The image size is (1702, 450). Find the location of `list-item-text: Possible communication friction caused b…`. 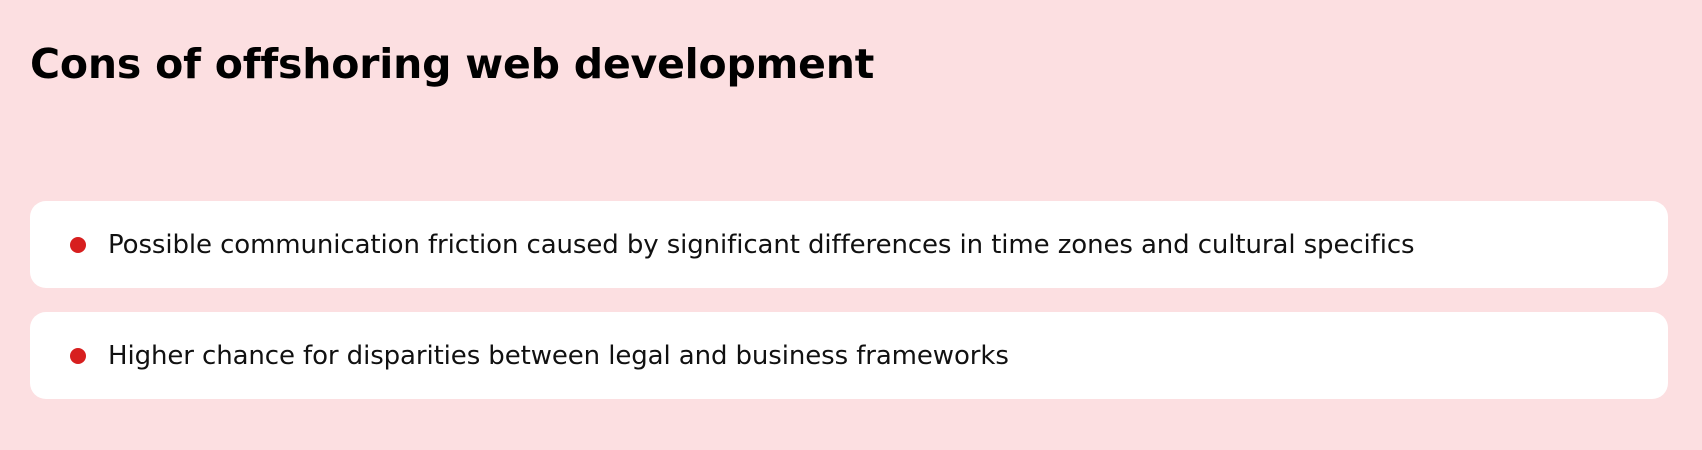

list-item-text: Possible communication friction caused b… is located at coordinates (761, 244).